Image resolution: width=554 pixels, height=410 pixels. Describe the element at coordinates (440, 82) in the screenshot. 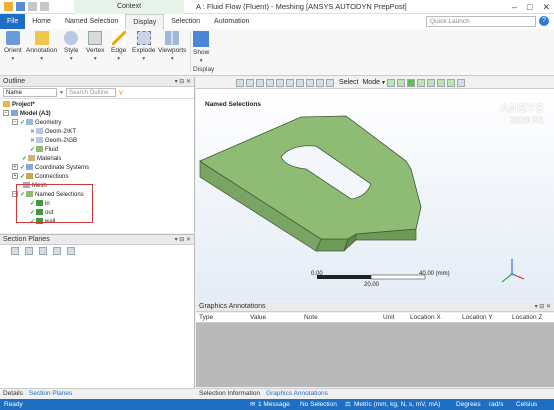

I see `select-element-icon` at that location.